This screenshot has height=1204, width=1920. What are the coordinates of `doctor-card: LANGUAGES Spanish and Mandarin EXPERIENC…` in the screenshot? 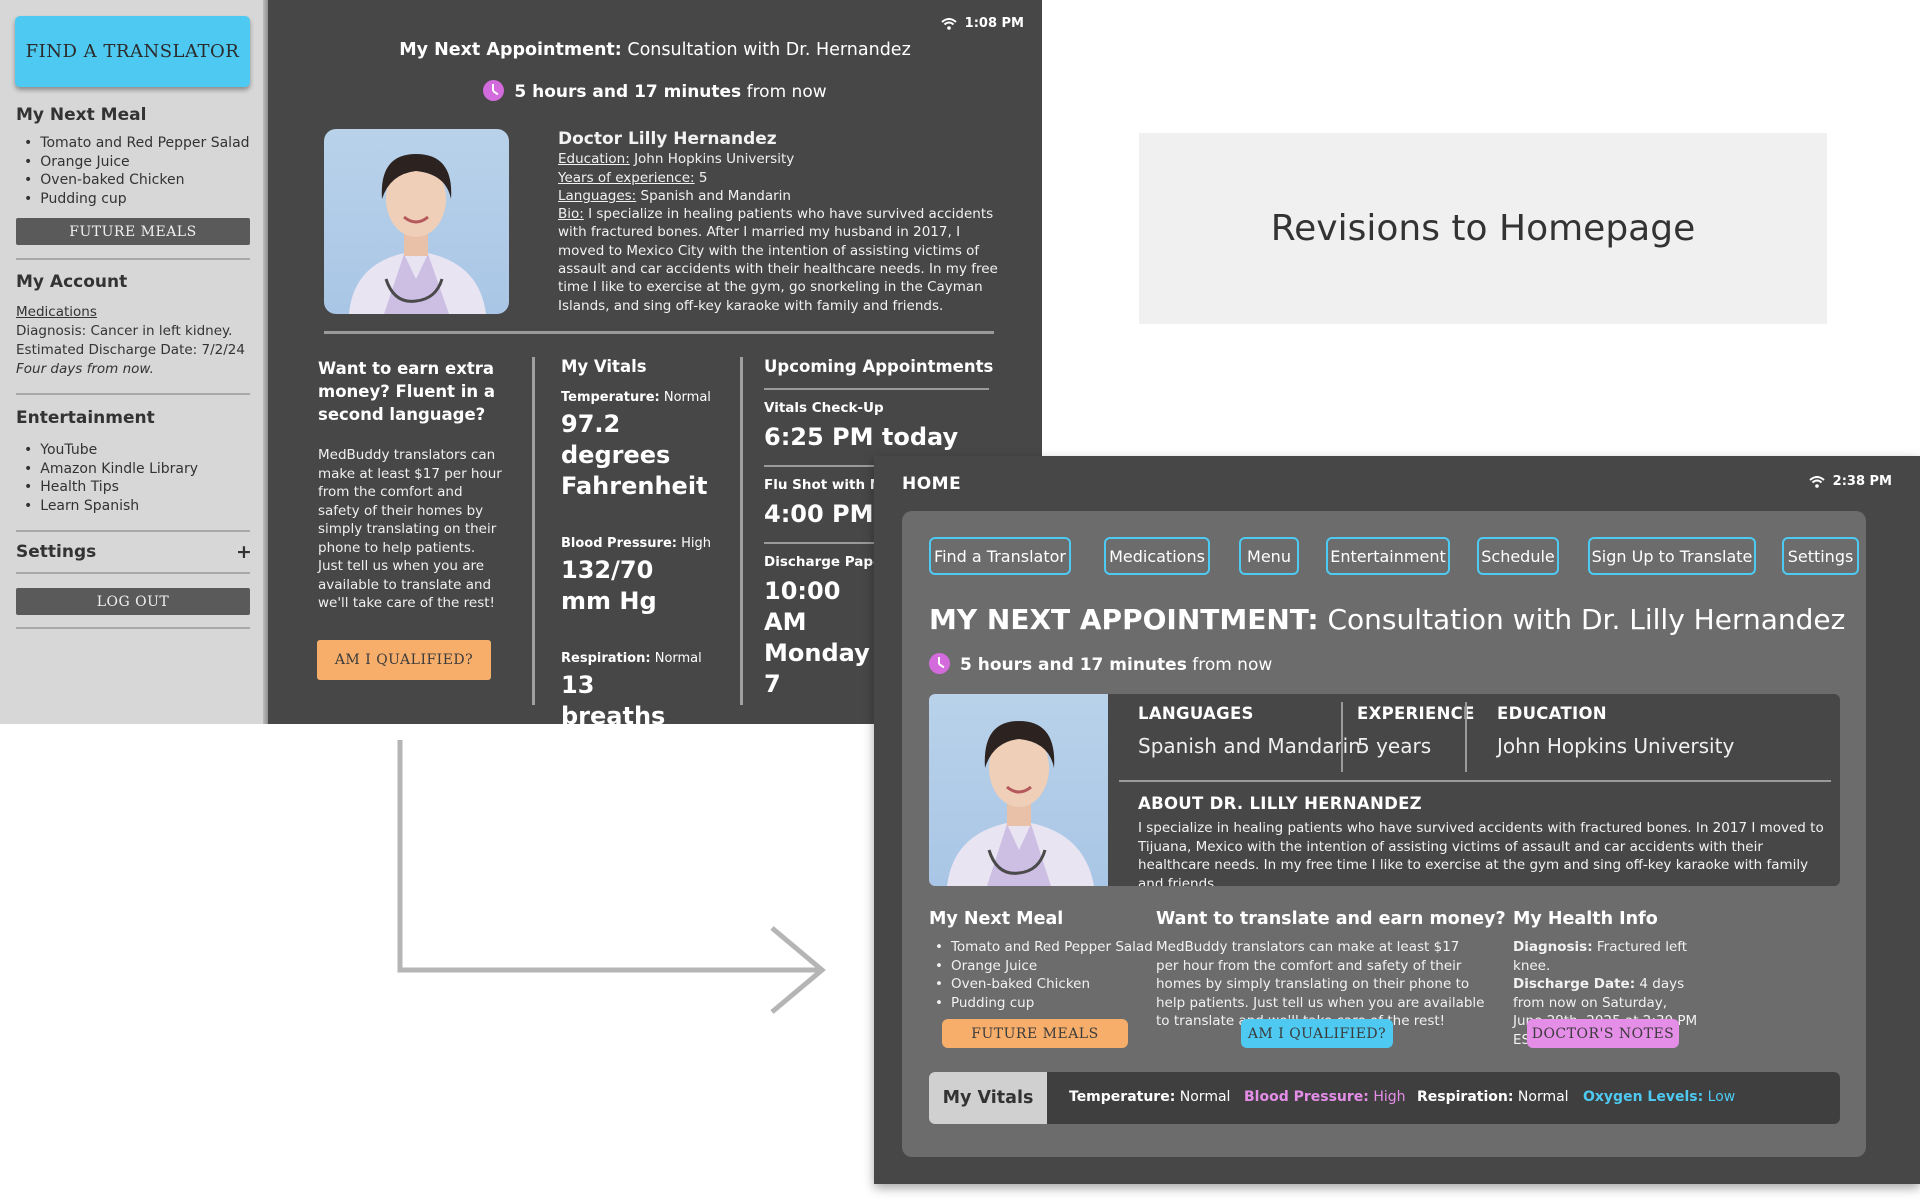 It's located at (1384, 790).